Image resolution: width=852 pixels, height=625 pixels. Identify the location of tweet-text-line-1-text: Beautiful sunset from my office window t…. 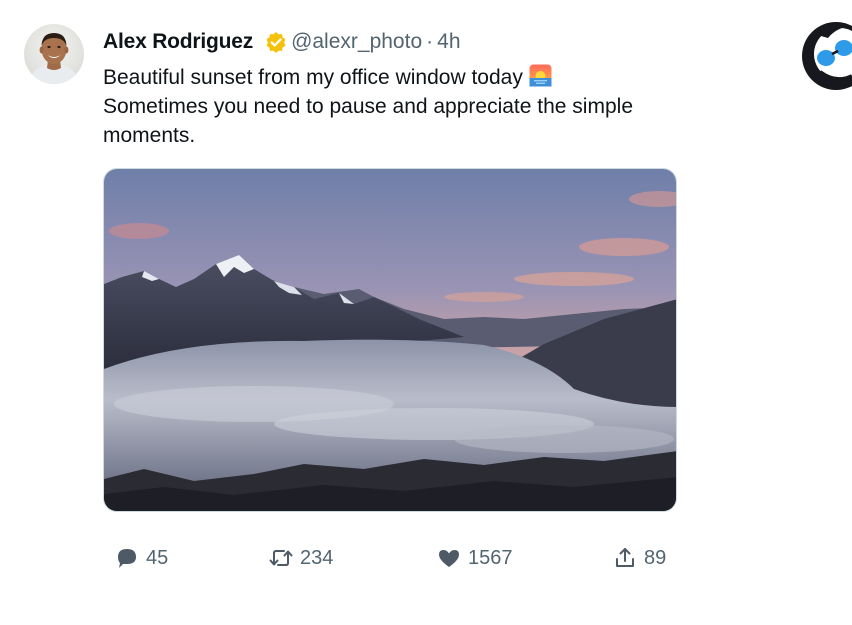
(313, 77).